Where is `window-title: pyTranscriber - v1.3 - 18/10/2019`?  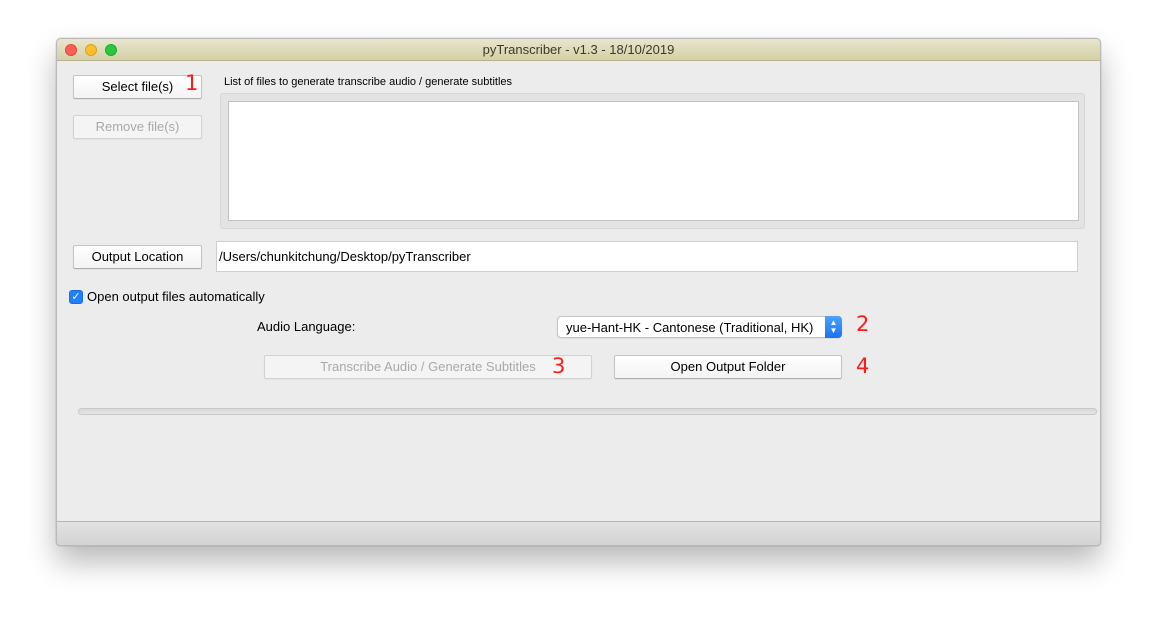 window-title: pyTranscriber - v1.3 - 18/10/2019 is located at coordinates (578, 49).